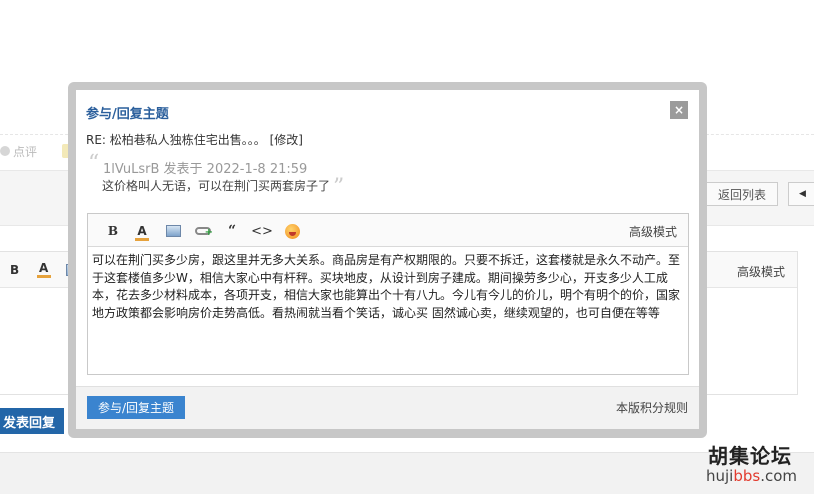 This screenshot has width=814, height=494. What do you see at coordinates (407, 473) in the screenshot?
I see `background-footer` at bounding box center [407, 473].